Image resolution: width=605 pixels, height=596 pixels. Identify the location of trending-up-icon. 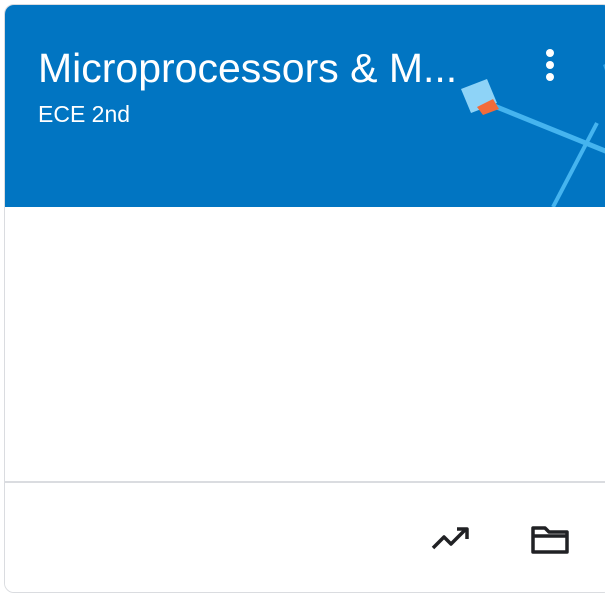
(450, 538).